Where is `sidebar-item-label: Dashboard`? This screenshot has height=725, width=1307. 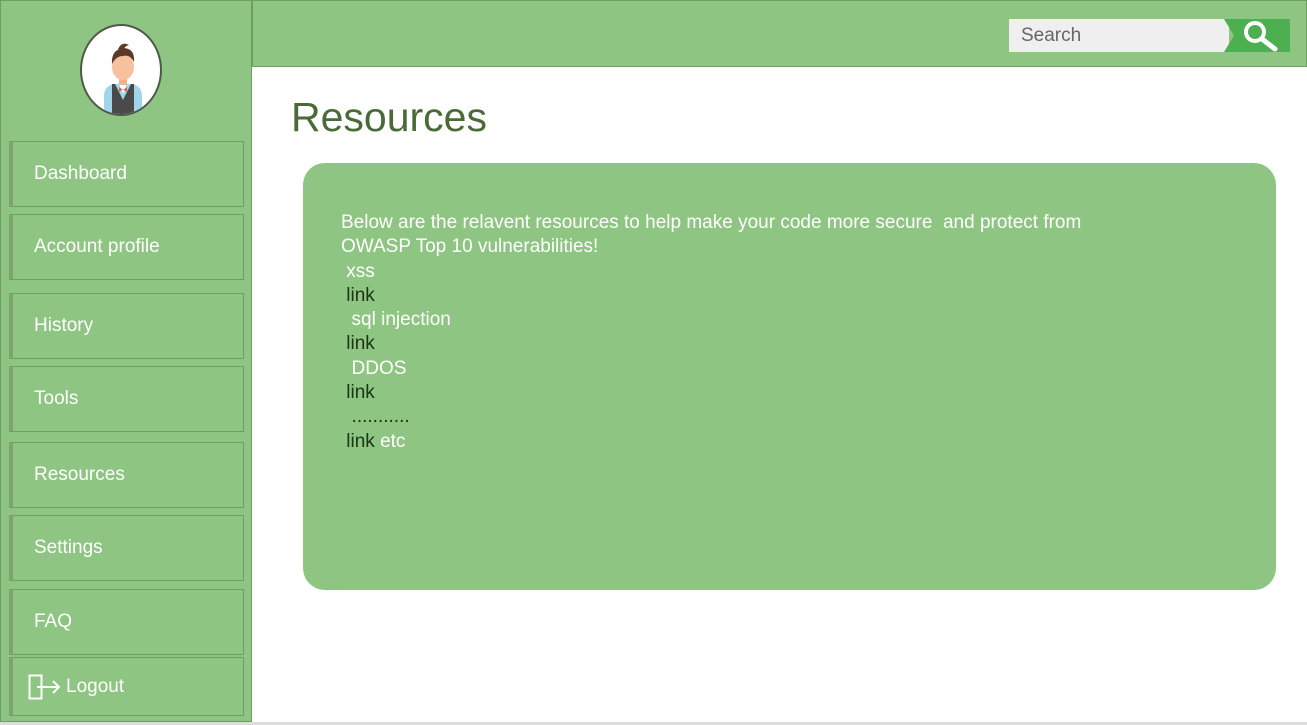 sidebar-item-label: Dashboard is located at coordinates (80, 173).